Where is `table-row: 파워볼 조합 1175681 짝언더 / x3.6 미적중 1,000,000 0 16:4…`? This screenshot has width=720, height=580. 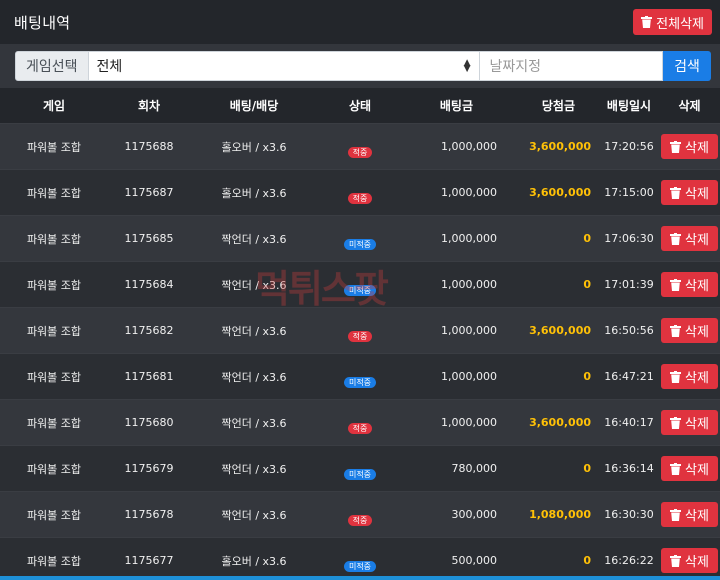
table-row: 파워볼 조합 1175681 짝언더 / x3.6 미적중 1,000,000 0 16:4… is located at coordinates (360, 376).